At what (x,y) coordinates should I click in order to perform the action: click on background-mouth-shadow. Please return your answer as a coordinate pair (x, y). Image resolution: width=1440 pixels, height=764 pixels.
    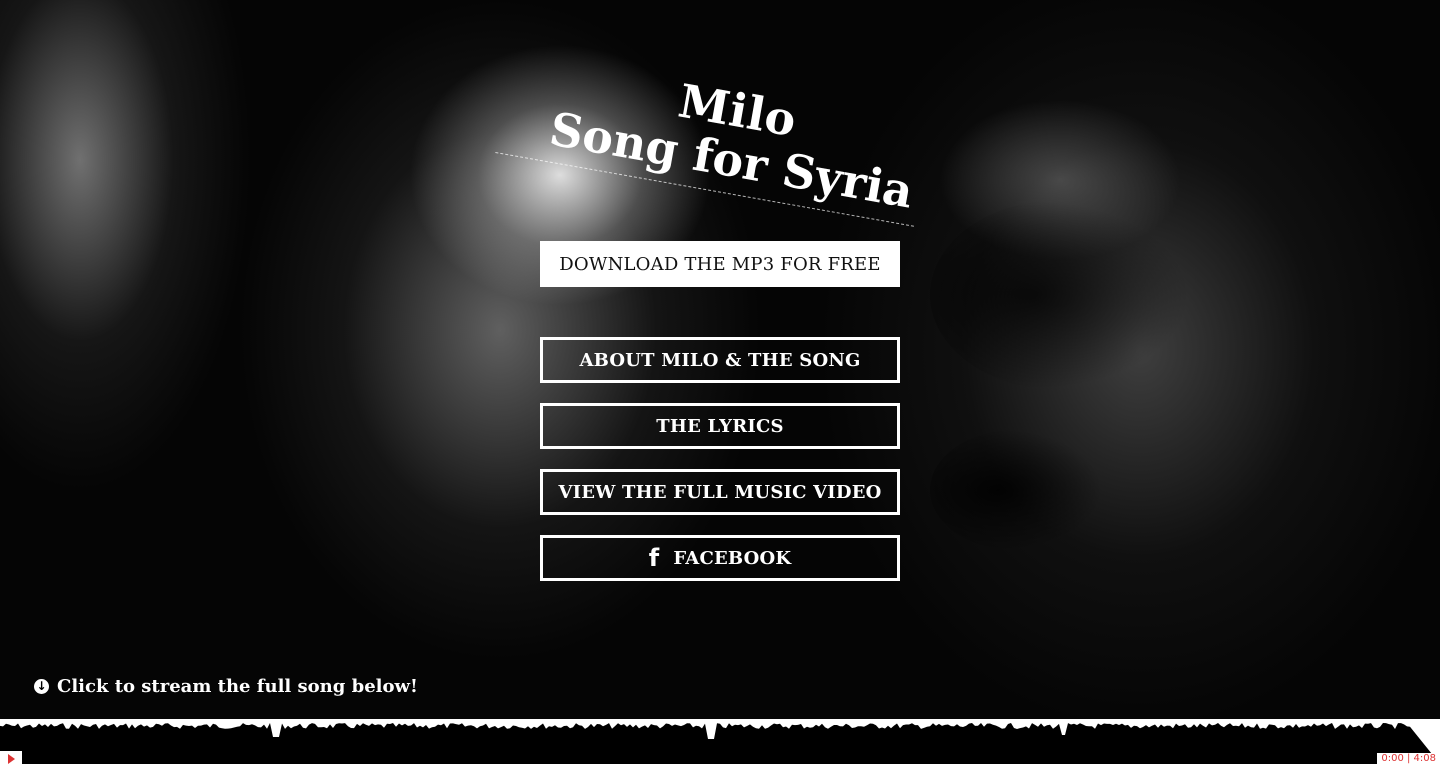
    Looking at the image, I should click on (1015, 490).